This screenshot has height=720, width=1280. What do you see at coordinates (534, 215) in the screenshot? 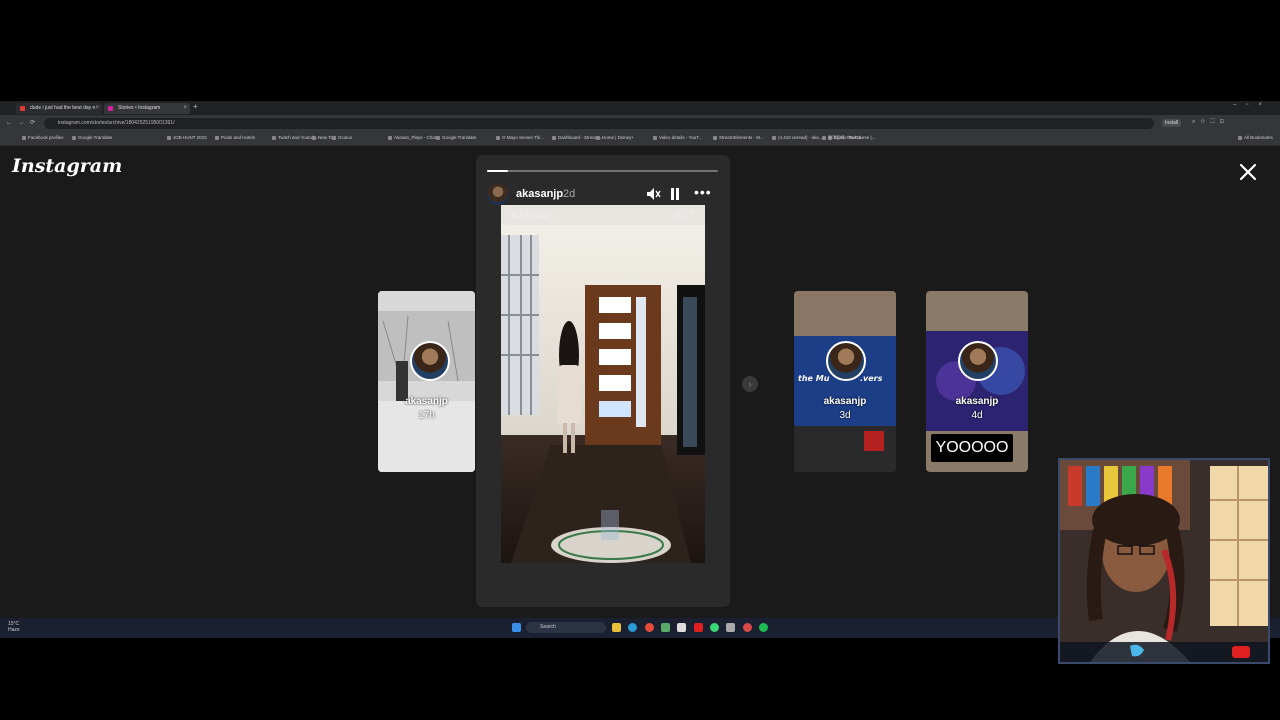
I see `story-subtitle: kushpapi_` at bounding box center [534, 215].